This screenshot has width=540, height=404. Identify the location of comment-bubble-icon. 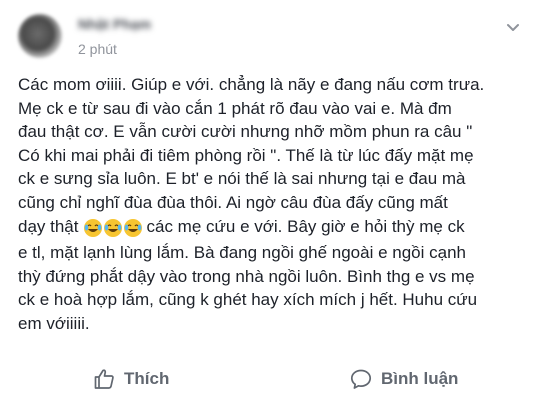
(361, 379).